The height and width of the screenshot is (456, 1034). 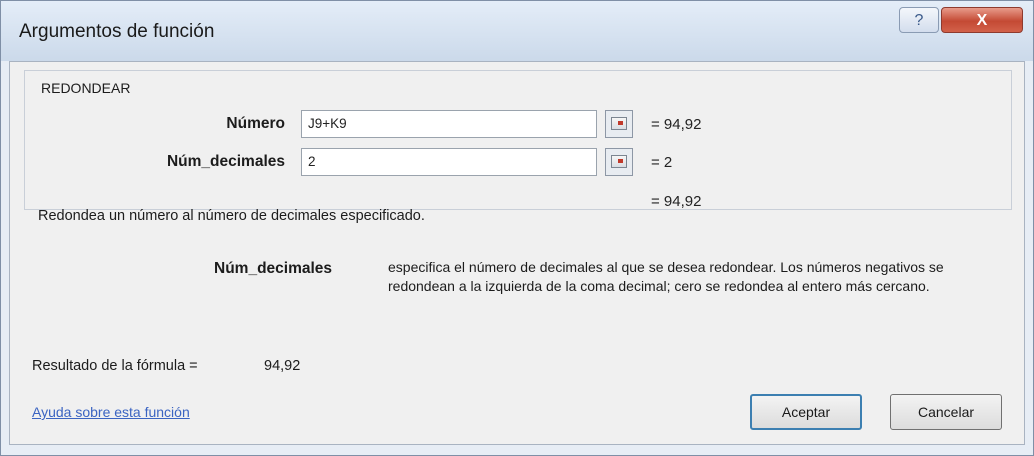 I want to click on title-bar: Argumentos de función ? X, so click(x=517, y=31).